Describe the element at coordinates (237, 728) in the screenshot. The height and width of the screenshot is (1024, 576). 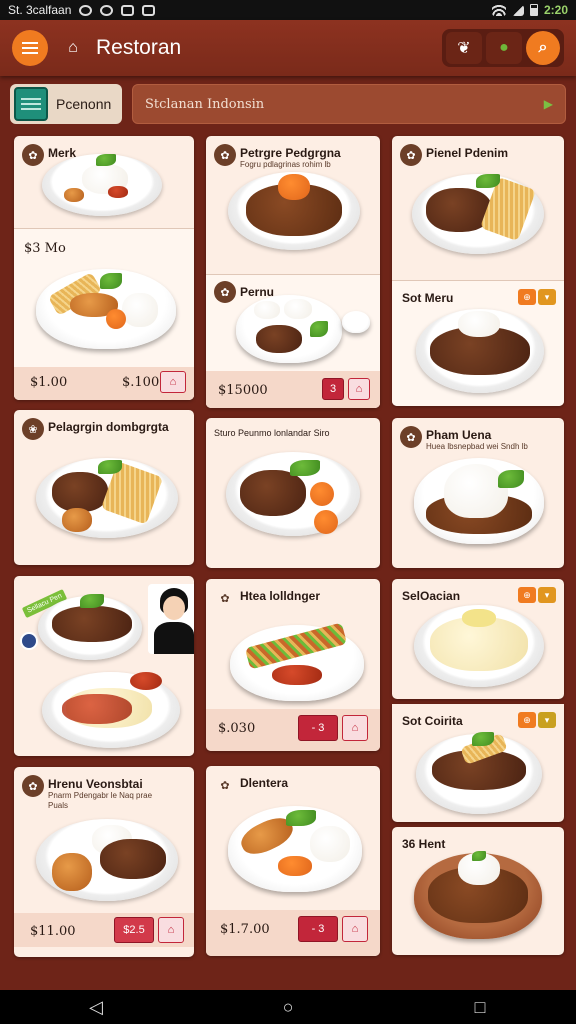
I see `price: $.030` at that location.